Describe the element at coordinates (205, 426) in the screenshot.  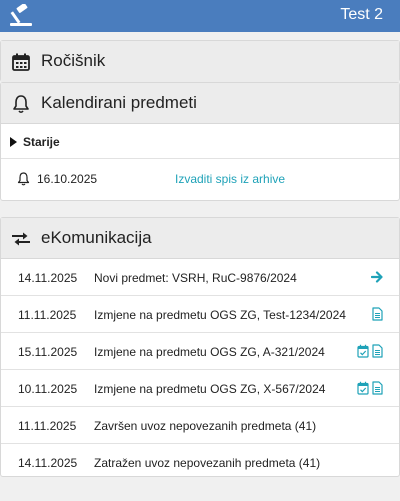
I see `row-text: Završen uvoz nepovezanih predmeta (41)` at that location.